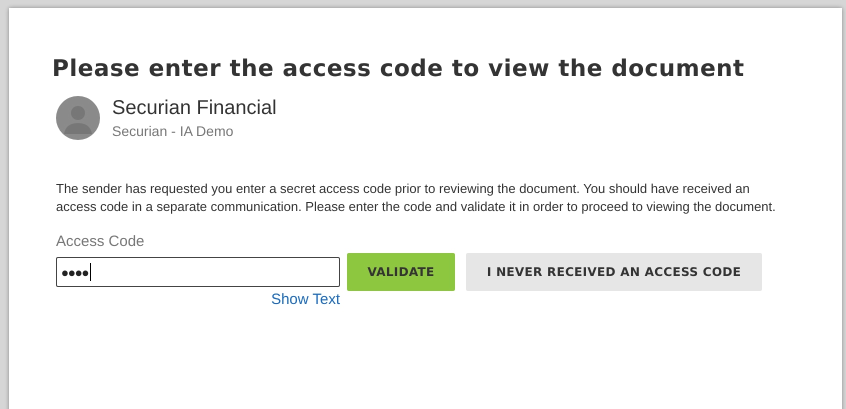  What do you see at coordinates (78, 118) in the screenshot?
I see `avatar-icon` at bounding box center [78, 118].